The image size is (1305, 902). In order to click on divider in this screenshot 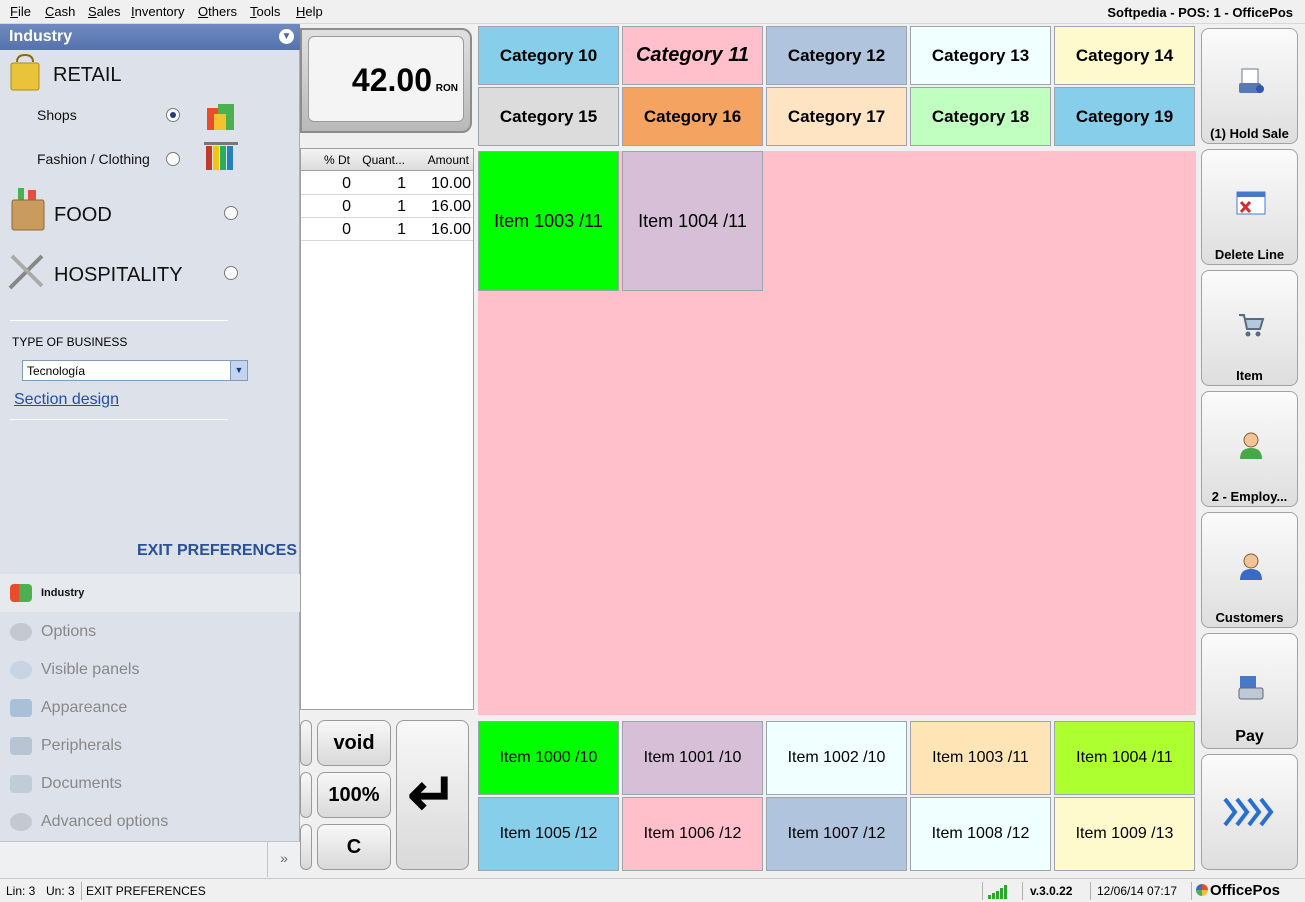, I will do `click(81, 891)`.